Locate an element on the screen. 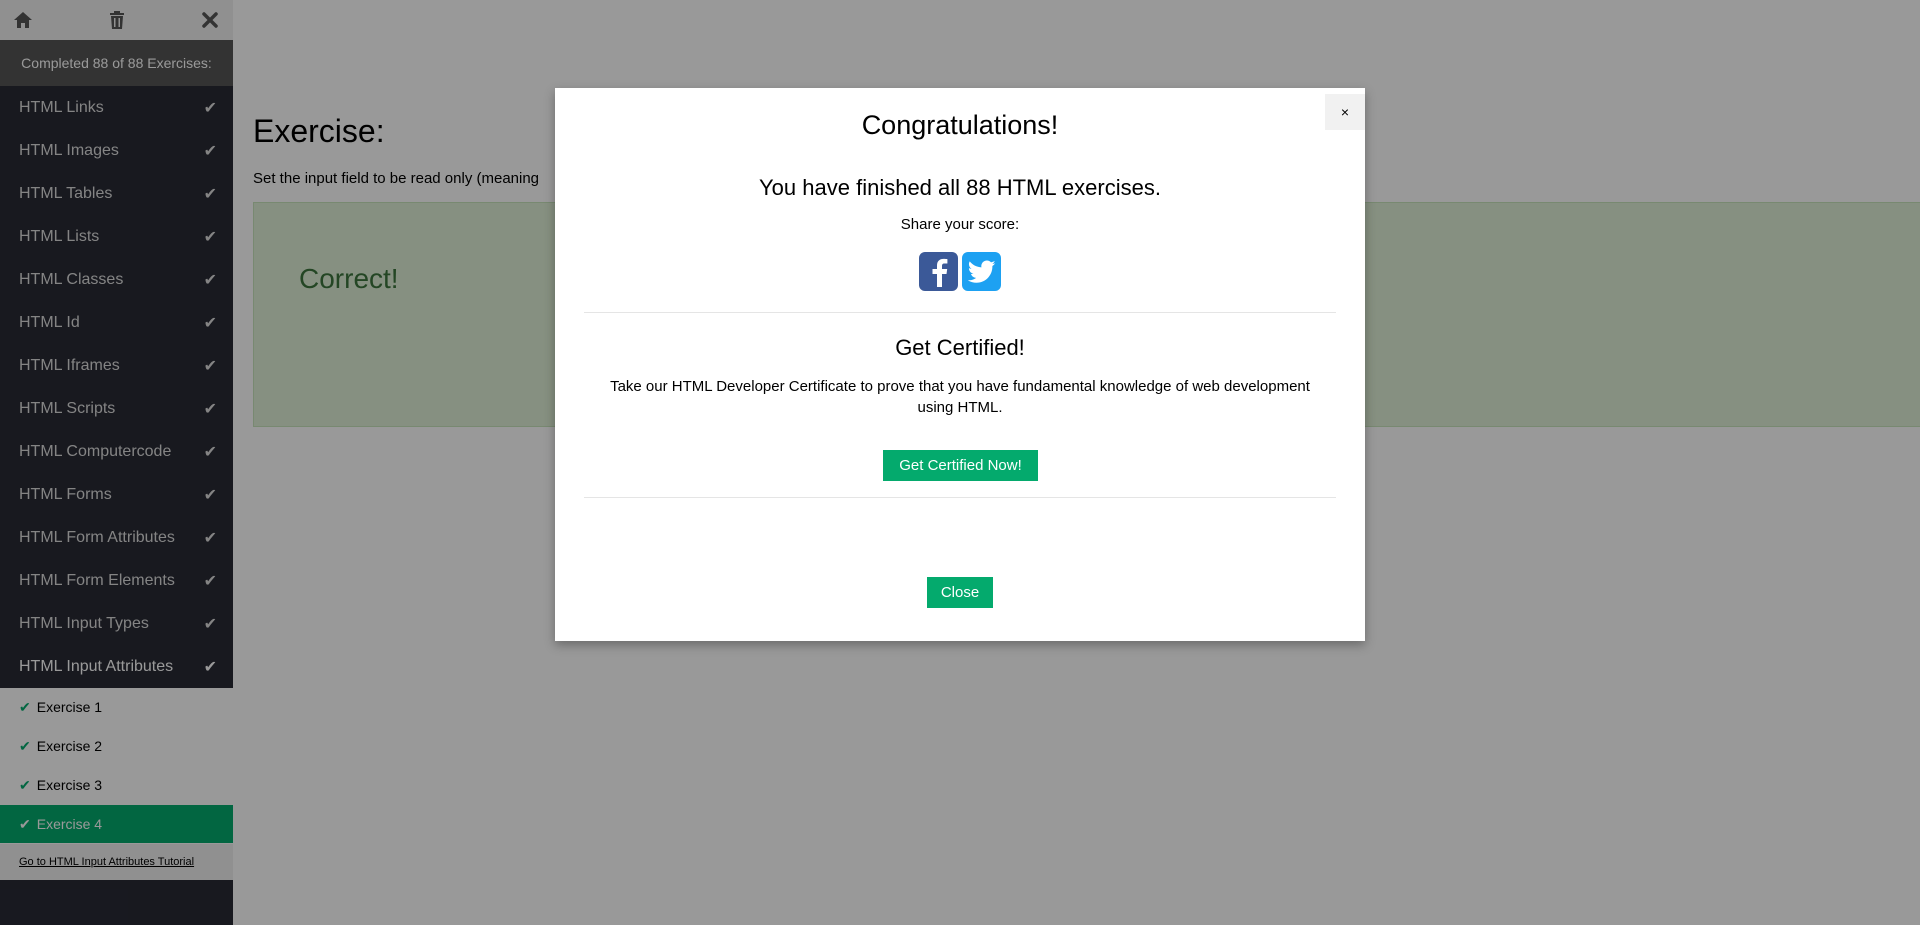  twitter-icon is located at coordinates (981, 271).